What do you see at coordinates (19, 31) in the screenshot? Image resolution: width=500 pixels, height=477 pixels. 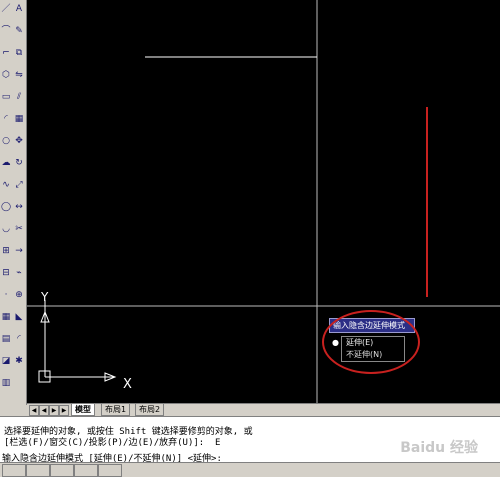 I see `erase-icon: ✎` at bounding box center [19, 31].